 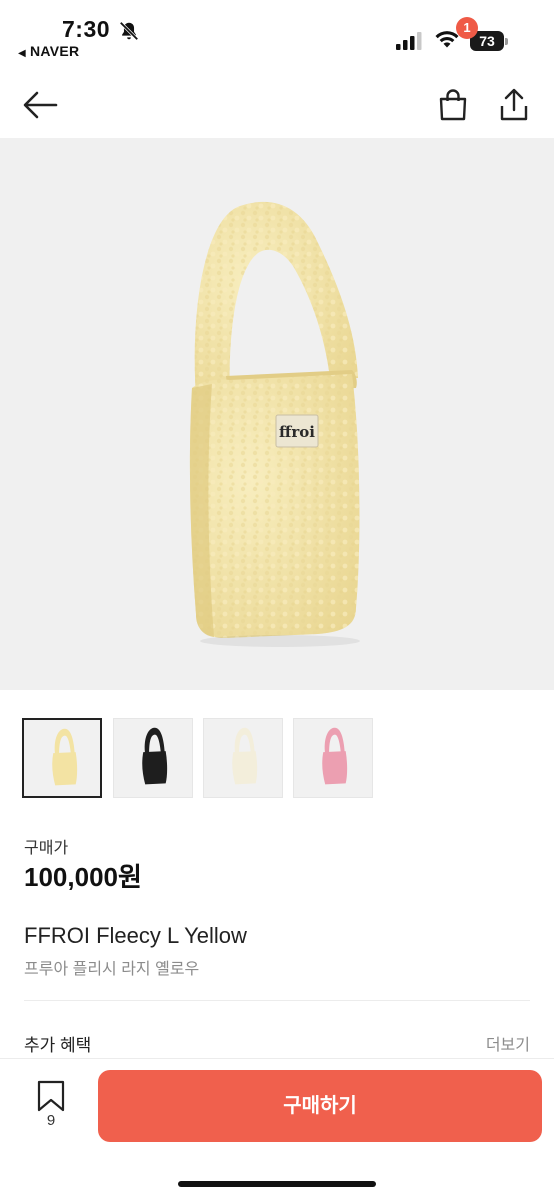 I want to click on see-more-link: 더보기, so click(x=508, y=1043).